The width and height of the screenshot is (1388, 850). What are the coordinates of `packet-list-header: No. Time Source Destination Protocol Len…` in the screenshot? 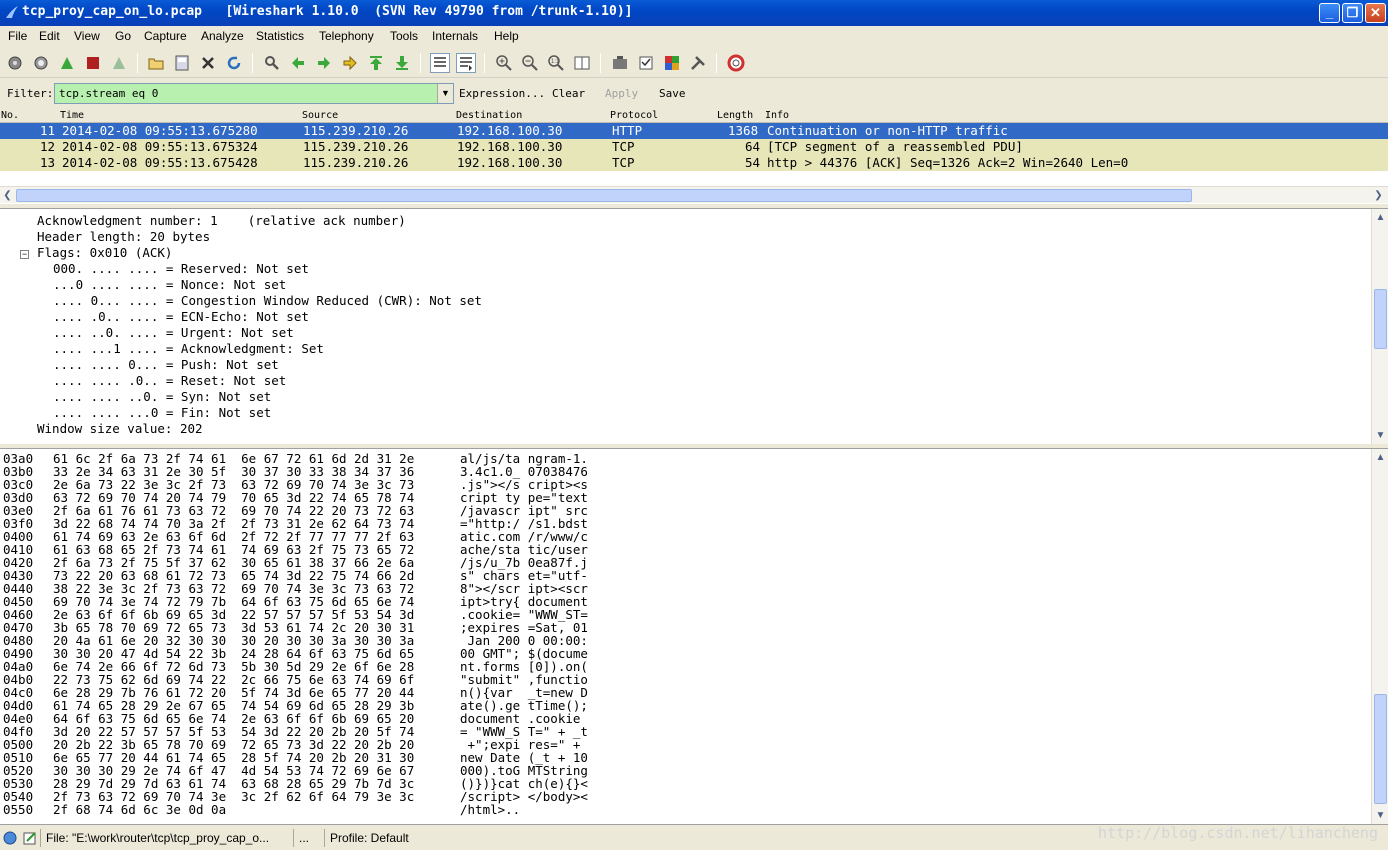 It's located at (694, 115).